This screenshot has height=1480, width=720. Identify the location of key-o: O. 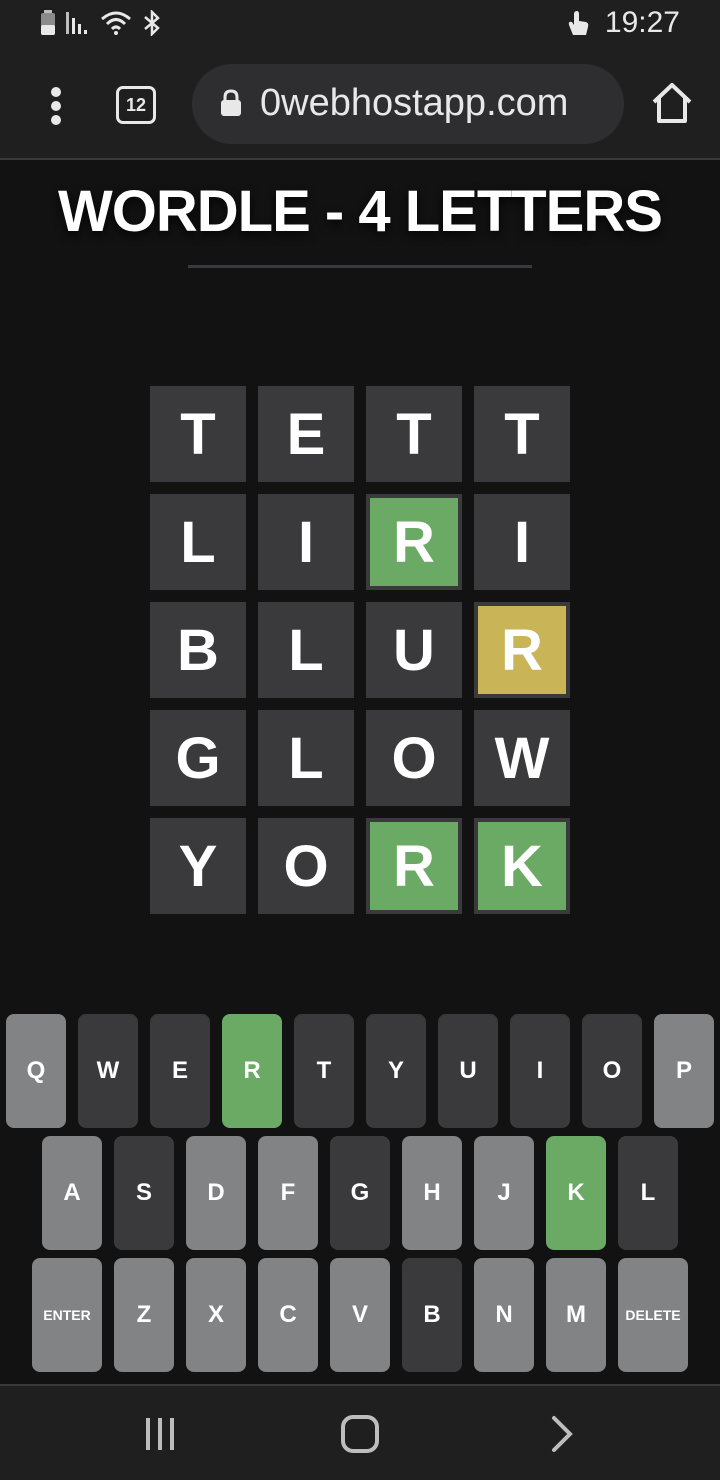
(612, 1071).